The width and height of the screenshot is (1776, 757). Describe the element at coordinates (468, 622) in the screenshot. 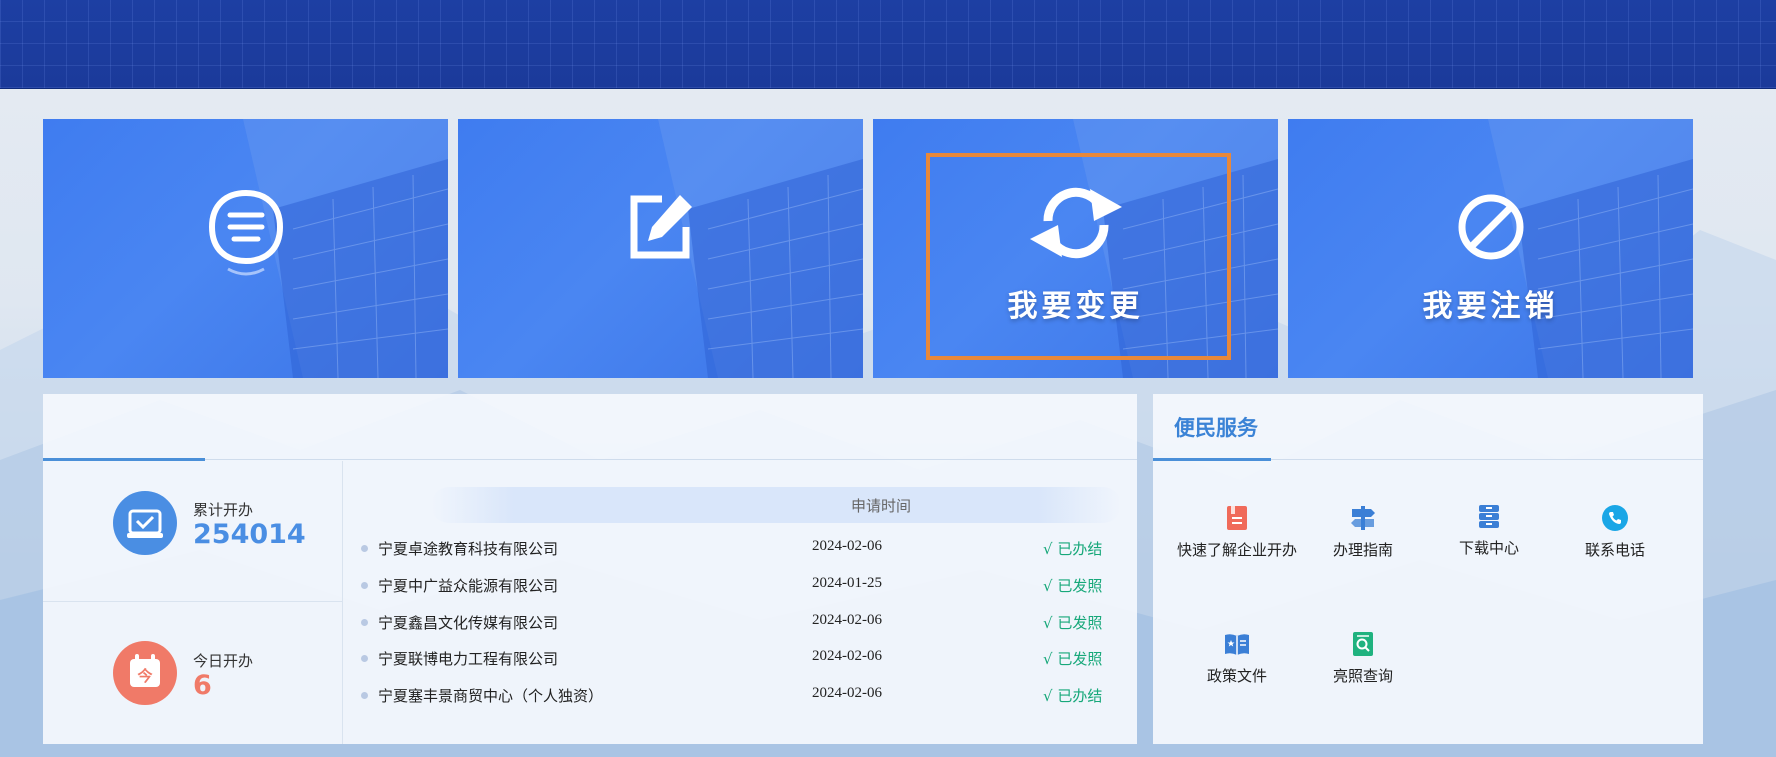

I see `company-name: 宁夏鑫昌文化传媒有限公司` at that location.